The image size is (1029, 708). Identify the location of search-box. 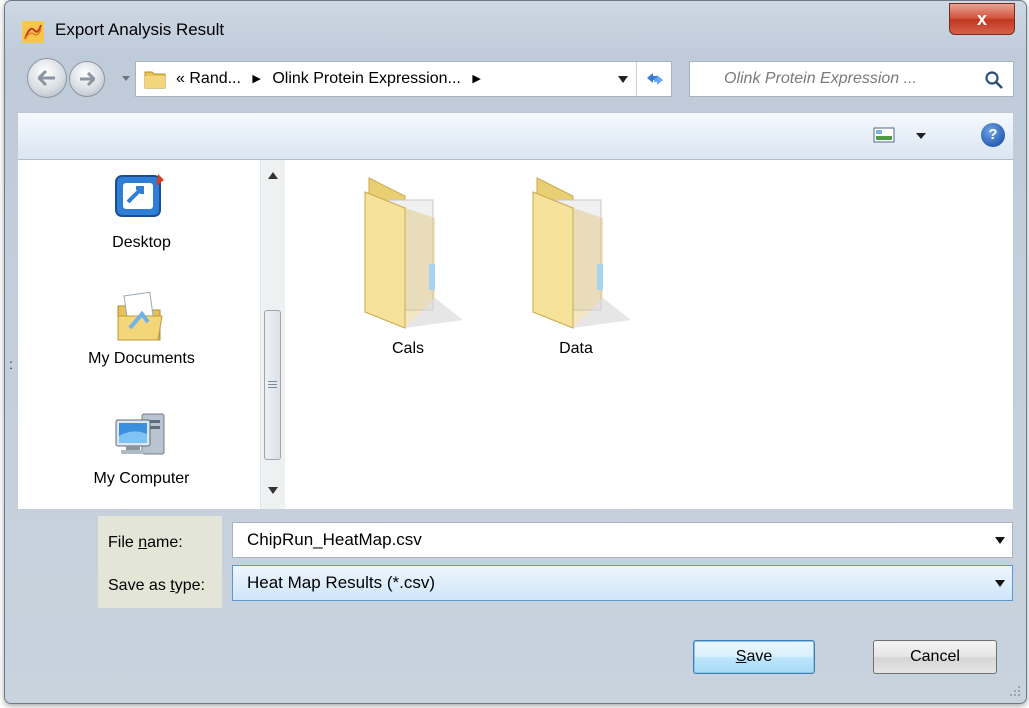
(851, 79).